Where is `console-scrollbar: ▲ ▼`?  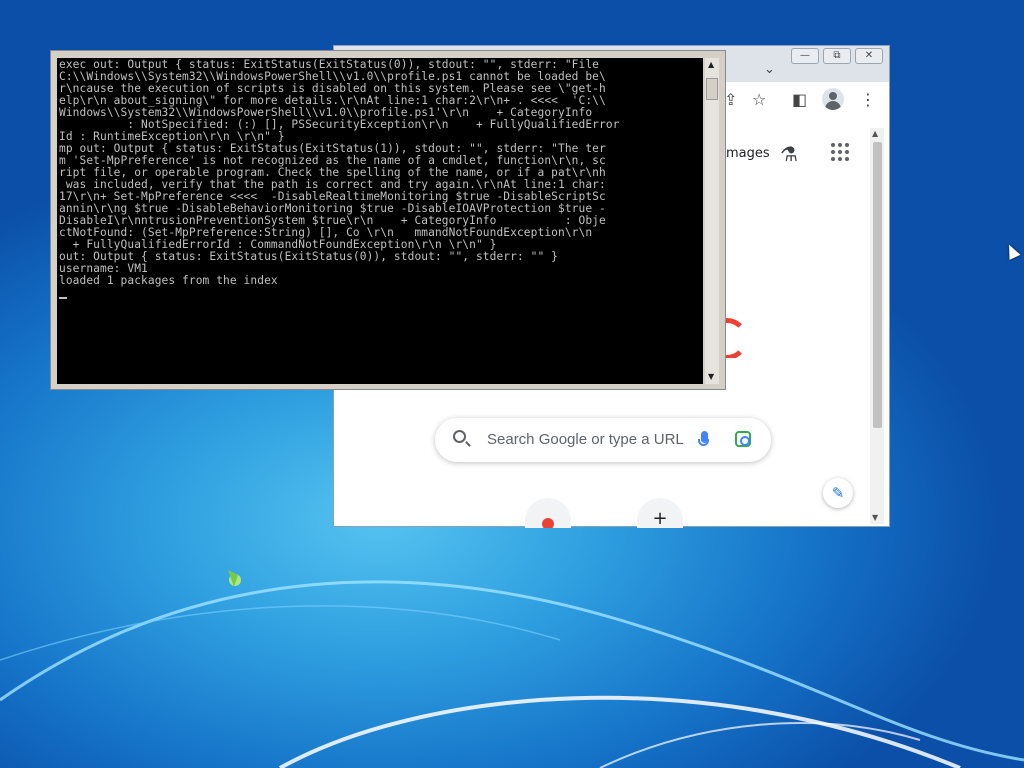
console-scrollbar: ▲ ▼ is located at coordinates (712, 221).